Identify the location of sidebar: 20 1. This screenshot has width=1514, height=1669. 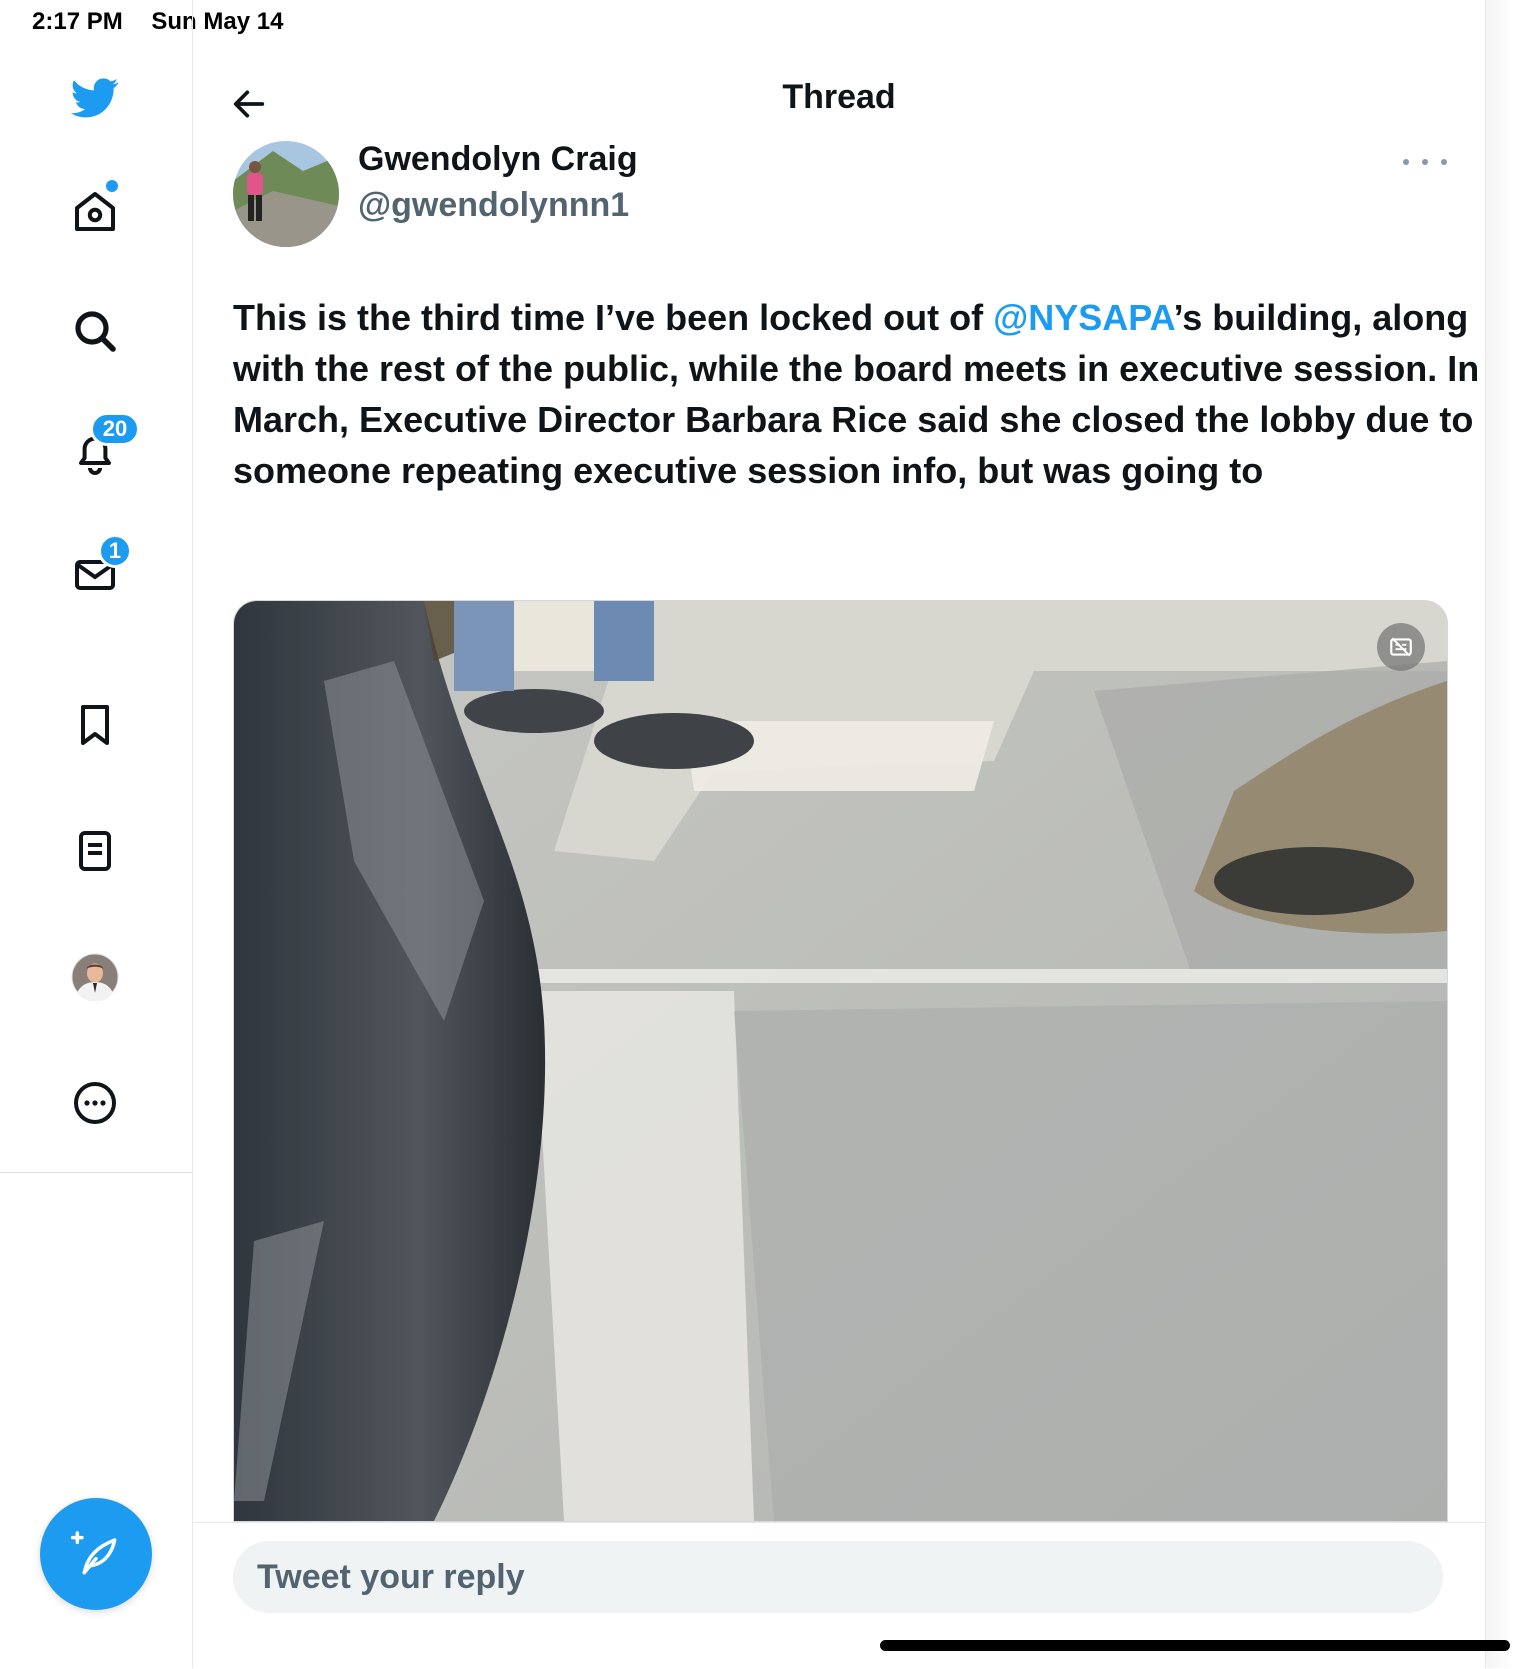
(96, 834).